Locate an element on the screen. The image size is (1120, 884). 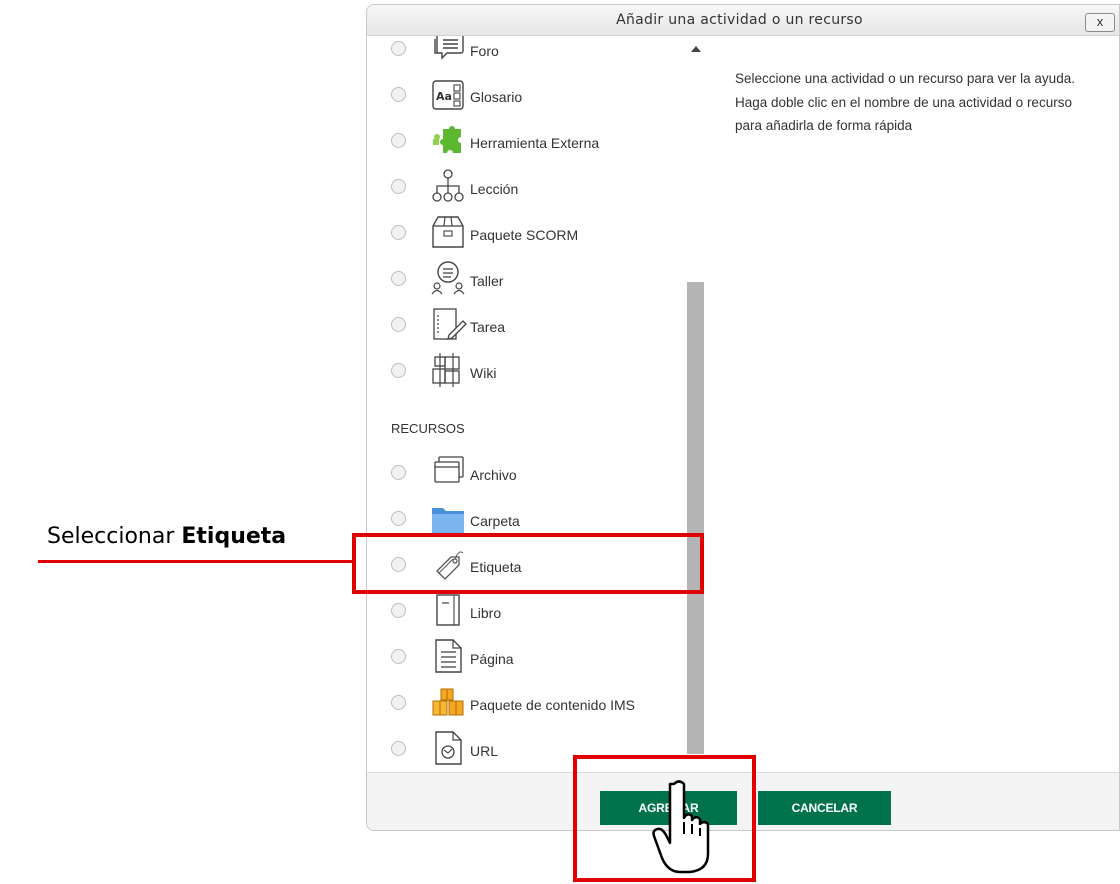
url-icon is located at coordinates (448, 748).